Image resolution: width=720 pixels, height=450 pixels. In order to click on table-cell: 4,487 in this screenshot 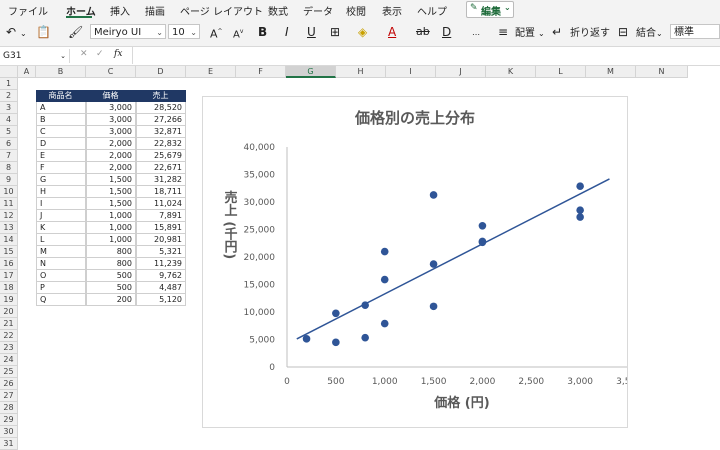, I will do `click(161, 288)`.